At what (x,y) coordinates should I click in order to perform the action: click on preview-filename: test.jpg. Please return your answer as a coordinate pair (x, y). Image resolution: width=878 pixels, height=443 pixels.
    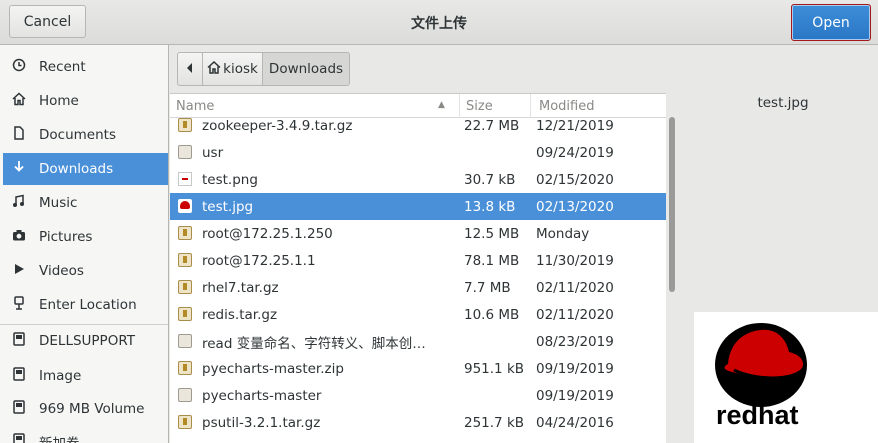
    Looking at the image, I should click on (783, 103).